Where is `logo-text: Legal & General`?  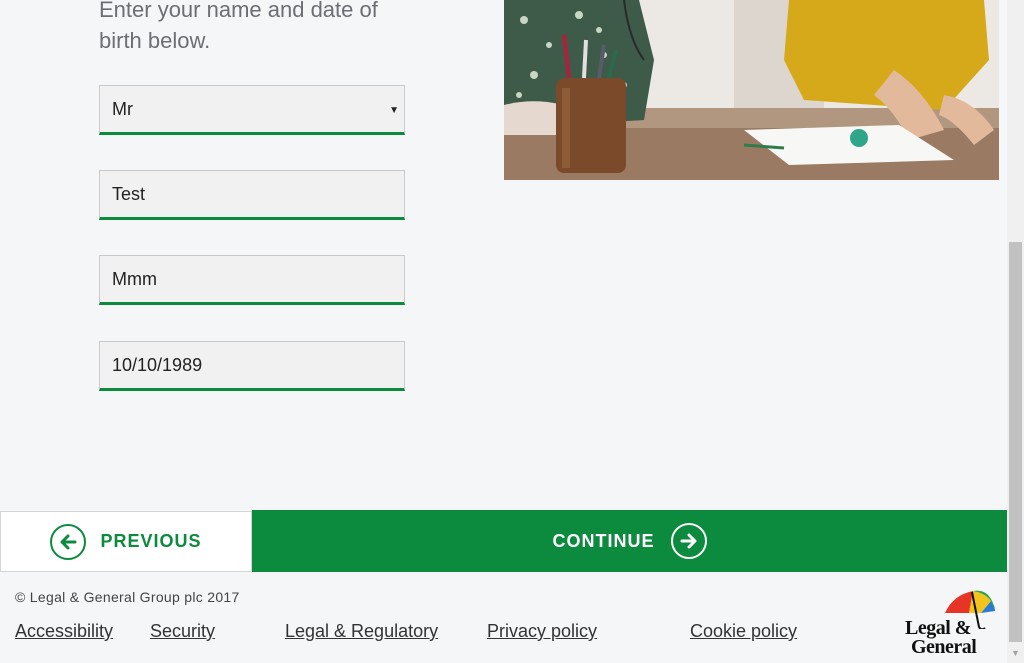
logo-text: Legal & General is located at coordinates (941, 638).